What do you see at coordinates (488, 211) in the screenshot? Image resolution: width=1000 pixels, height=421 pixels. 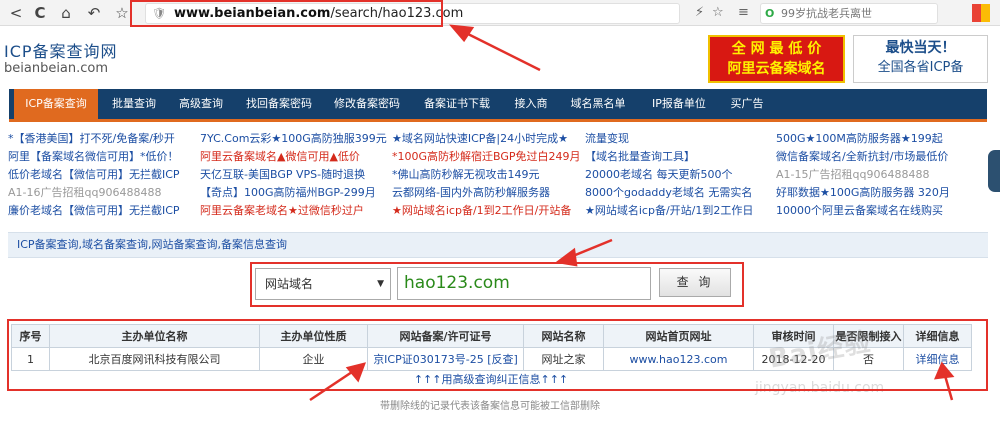 I see `ad-link: ★网站域名icp备/1到2工作日/开站备` at bounding box center [488, 211].